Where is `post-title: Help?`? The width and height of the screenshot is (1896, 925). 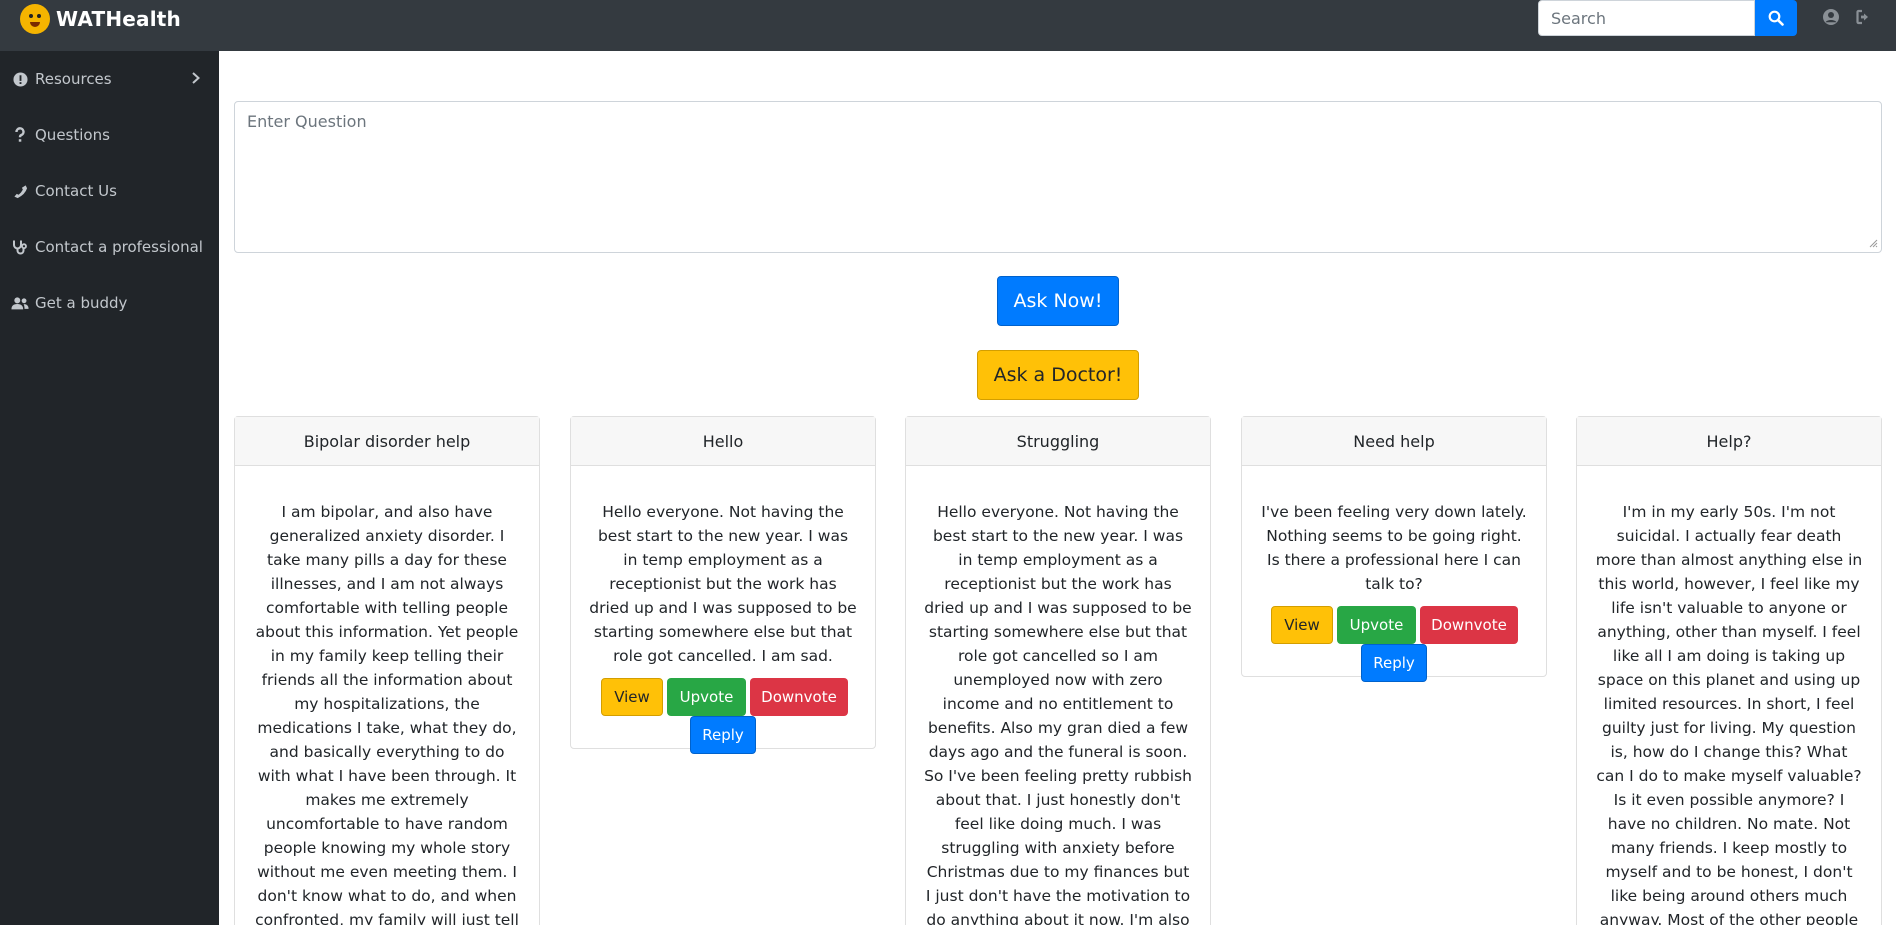 post-title: Help? is located at coordinates (1729, 441).